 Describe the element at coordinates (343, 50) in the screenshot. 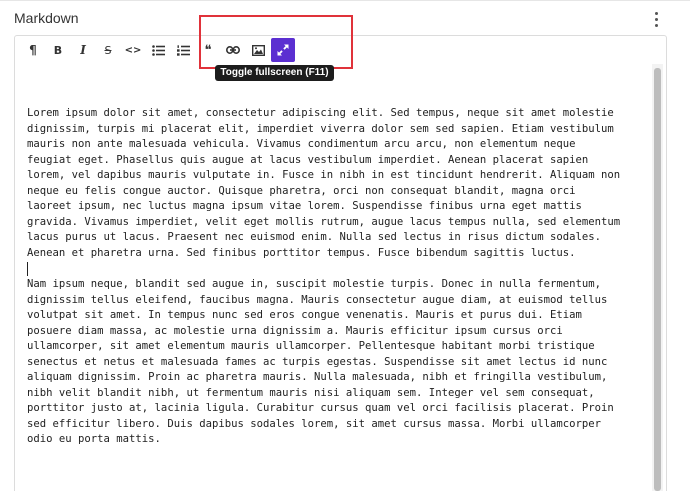

I see `editor-toolbar: ¶ B I S <> ❝` at that location.